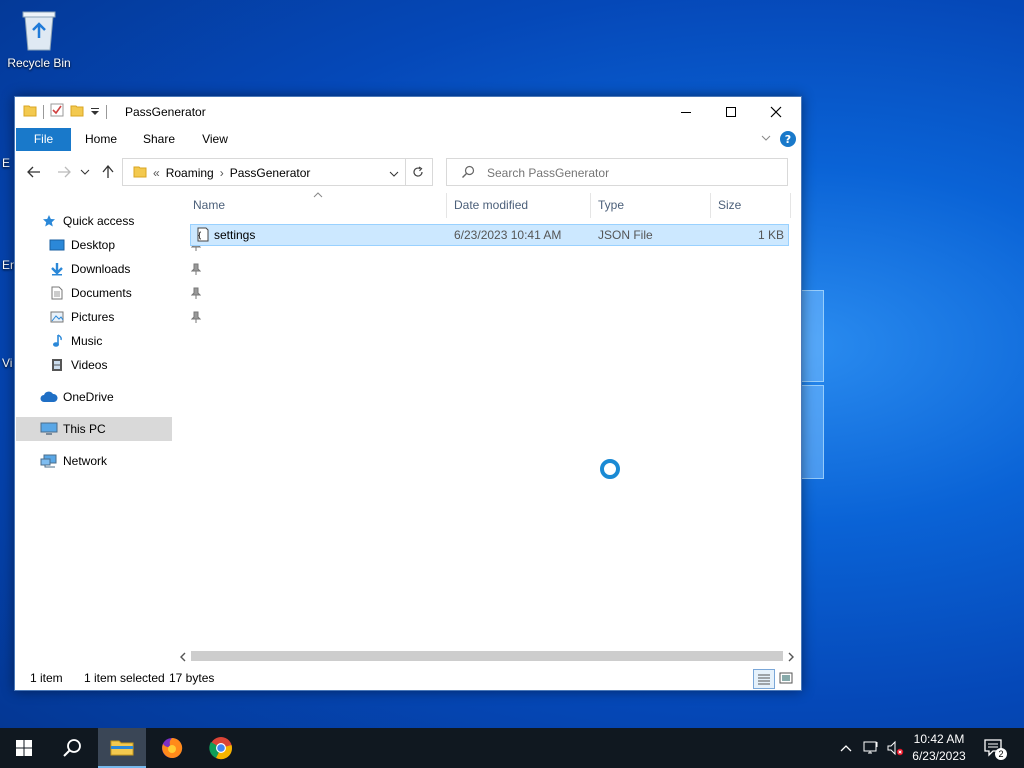  What do you see at coordinates (85, 172) in the screenshot?
I see `recent-locations-button` at bounding box center [85, 172].